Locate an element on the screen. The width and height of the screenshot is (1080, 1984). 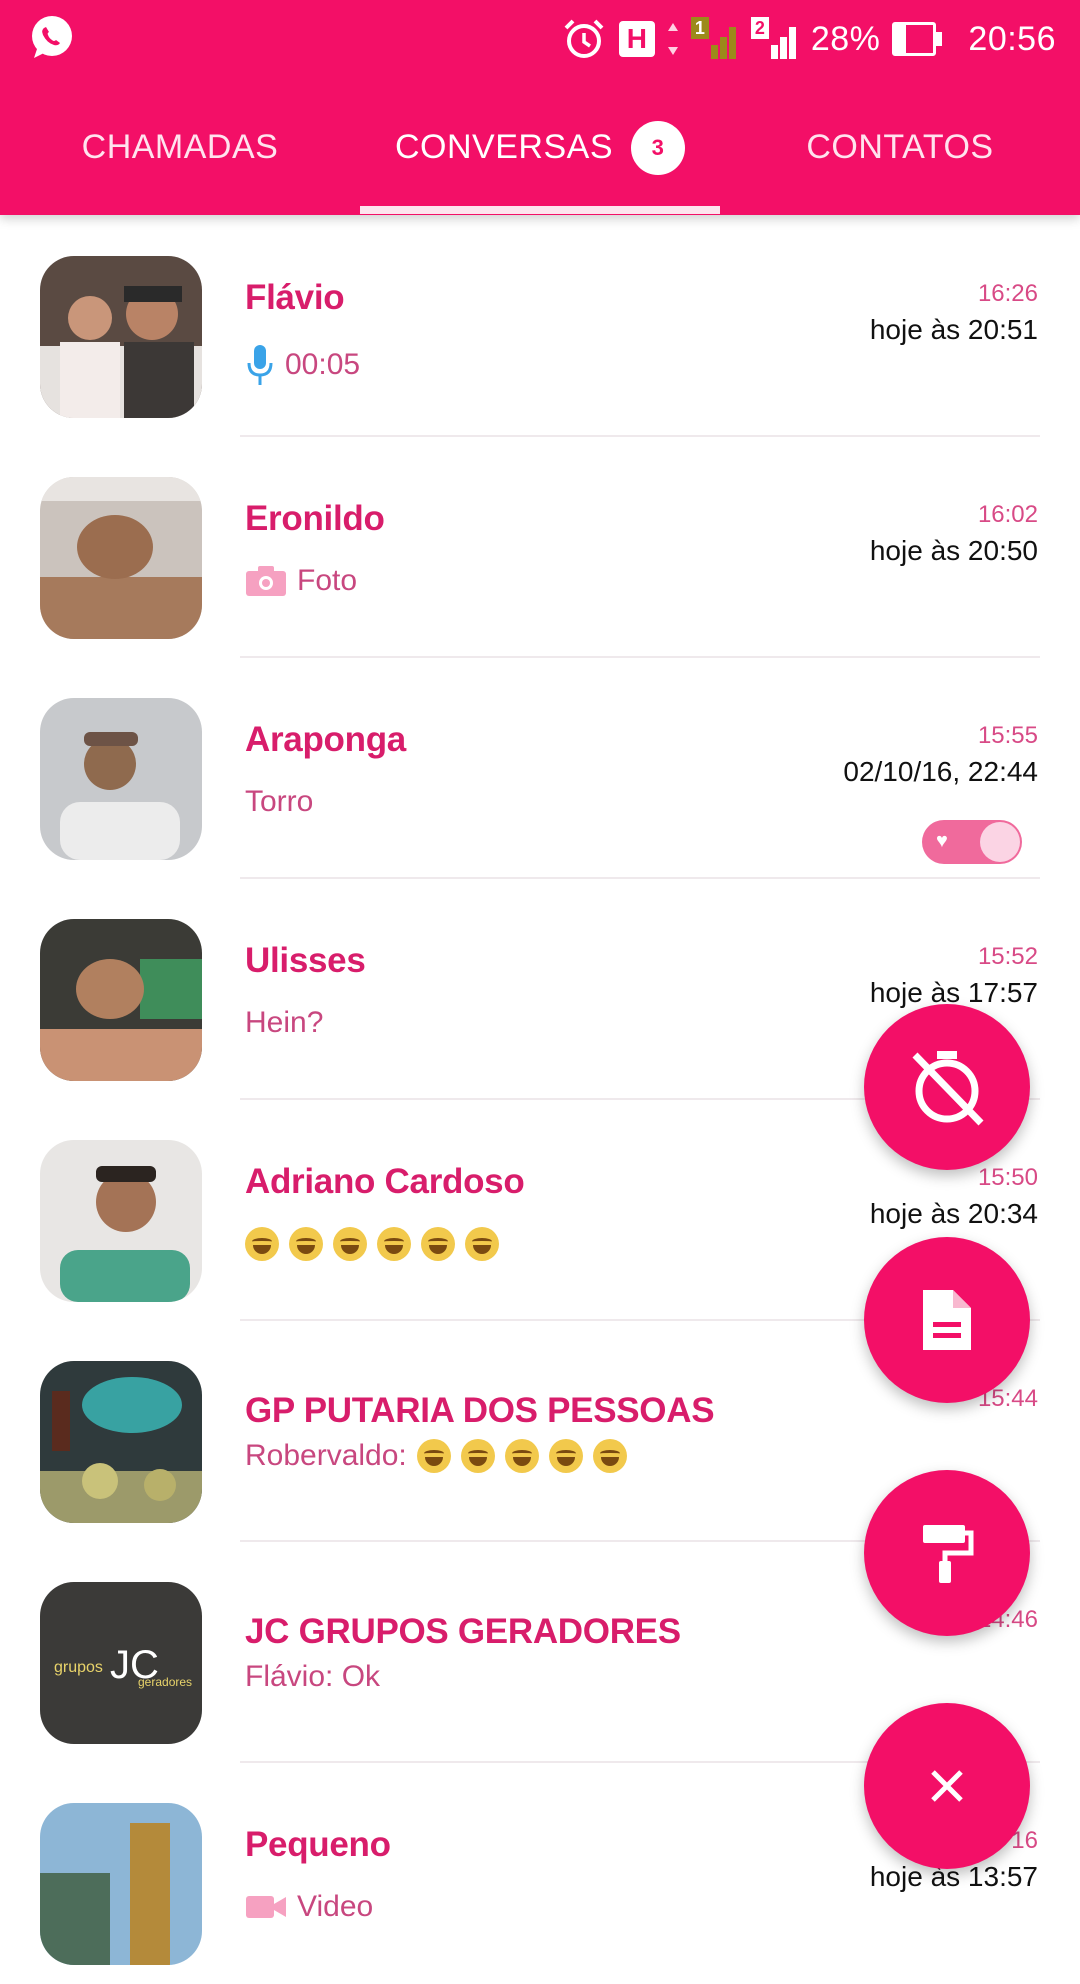
unread-badge: 3 is located at coordinates (658, 147).